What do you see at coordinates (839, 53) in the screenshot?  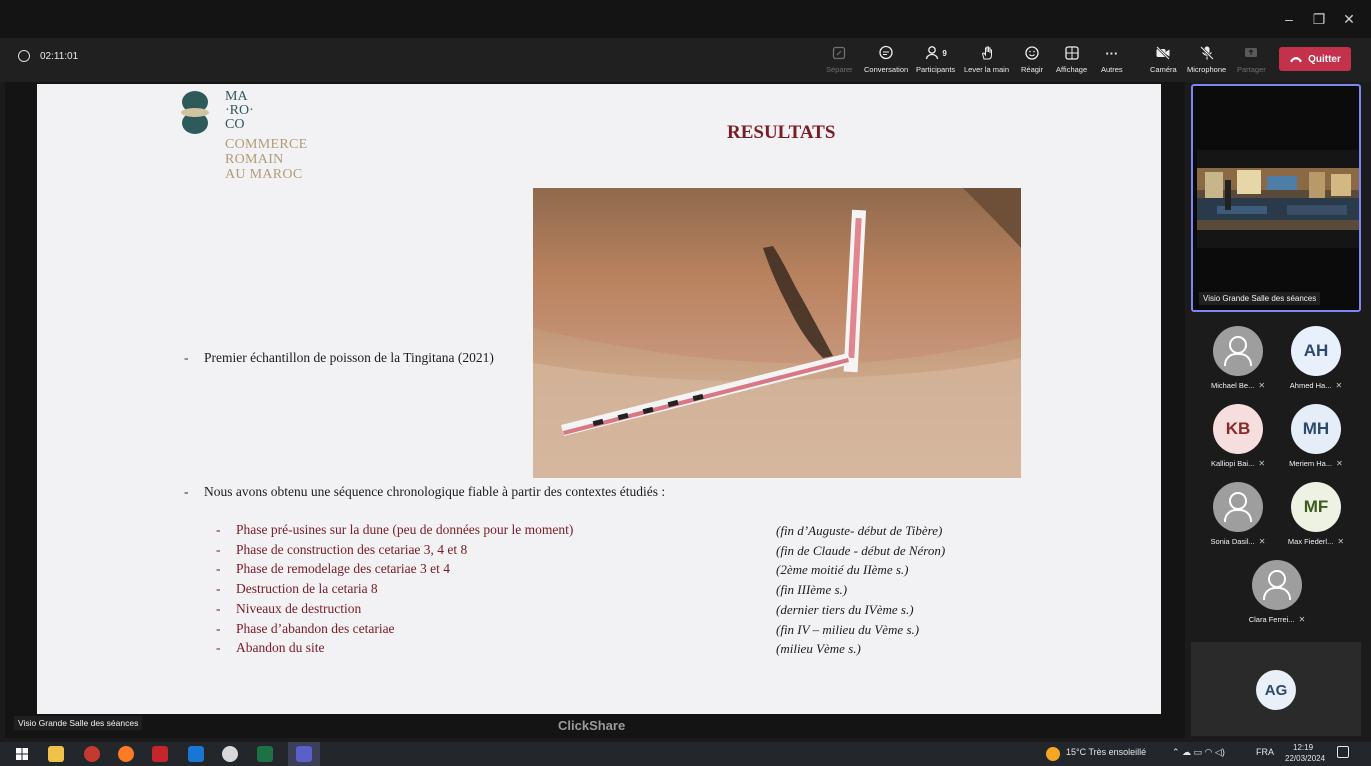 I see `split-icon` at bounding box center [839, 53].